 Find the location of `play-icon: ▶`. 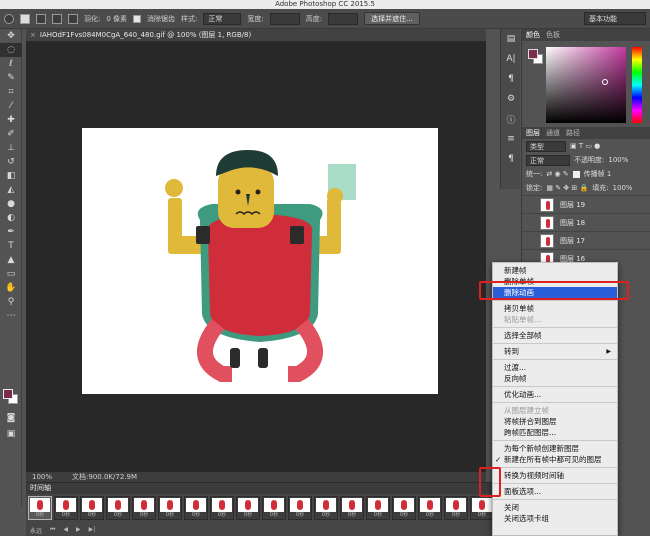

play-icon: ▶ is located at coordinates (78, 530).